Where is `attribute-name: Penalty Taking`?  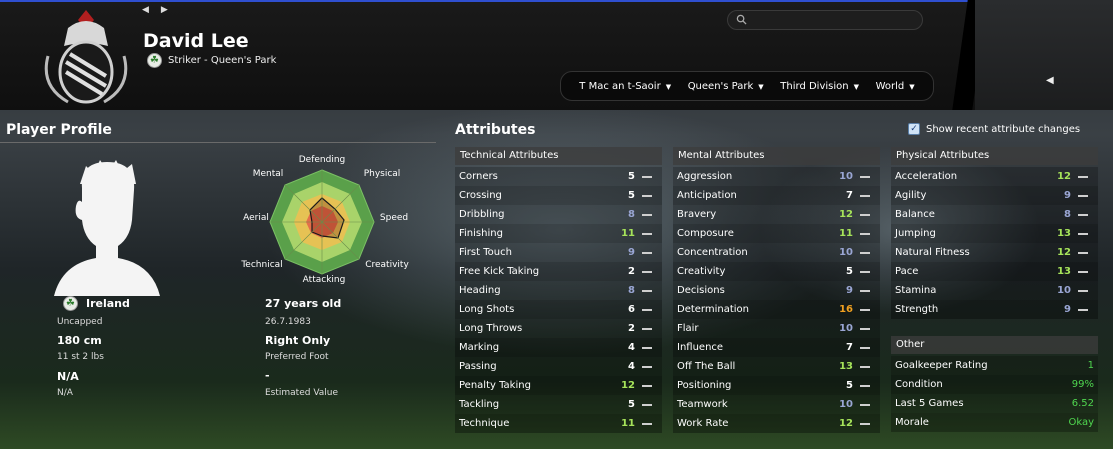
attribute-name: Penalty Taking is located at coordinates (495, 385).